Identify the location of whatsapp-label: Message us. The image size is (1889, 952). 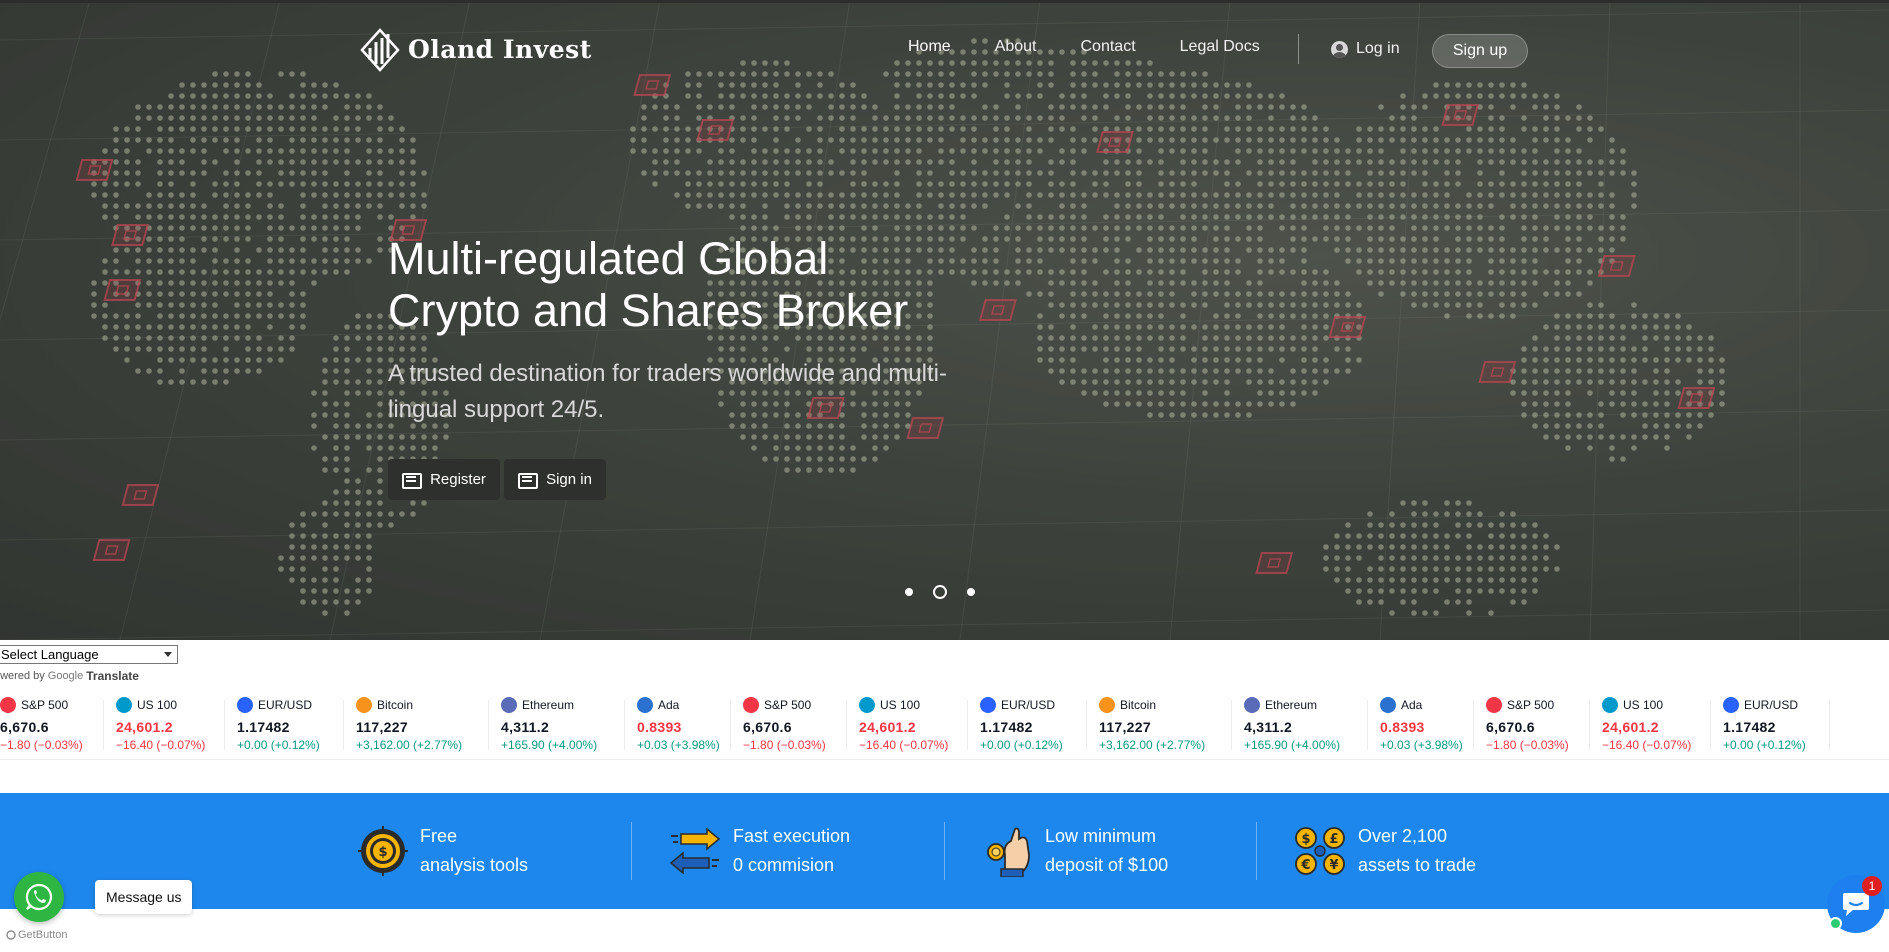
(144, 897).